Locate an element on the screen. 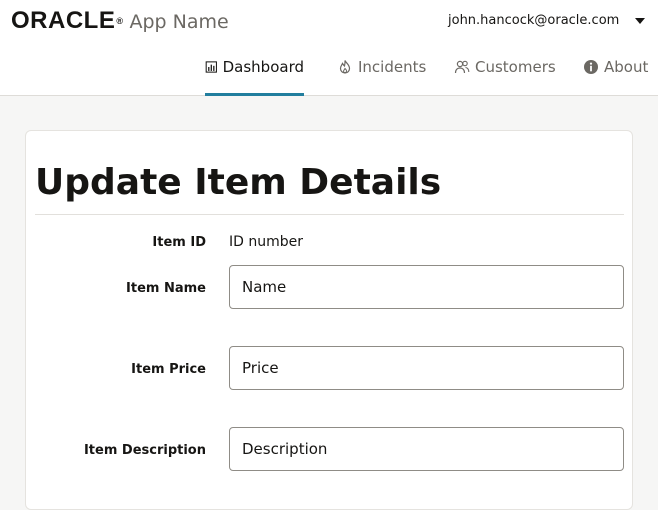 The width and height of the screenshot is (658, 510). tab-label: Incidents is located at coordinates (392, 67).